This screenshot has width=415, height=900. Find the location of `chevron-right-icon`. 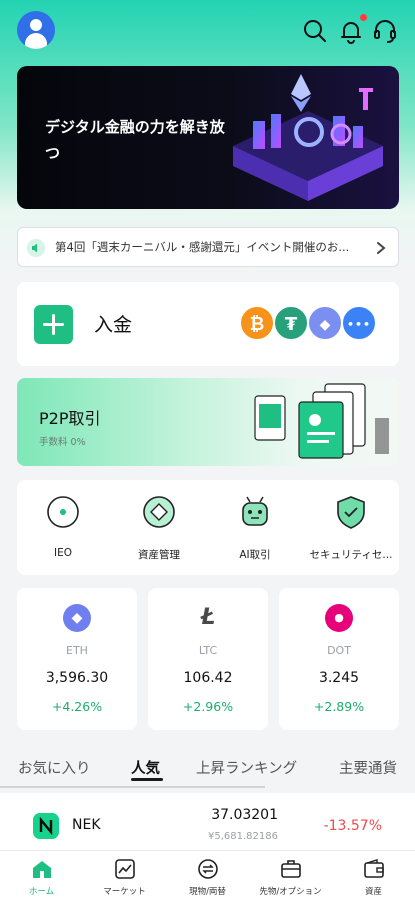

chevron-right-icon is located at coordinates (381, 248).